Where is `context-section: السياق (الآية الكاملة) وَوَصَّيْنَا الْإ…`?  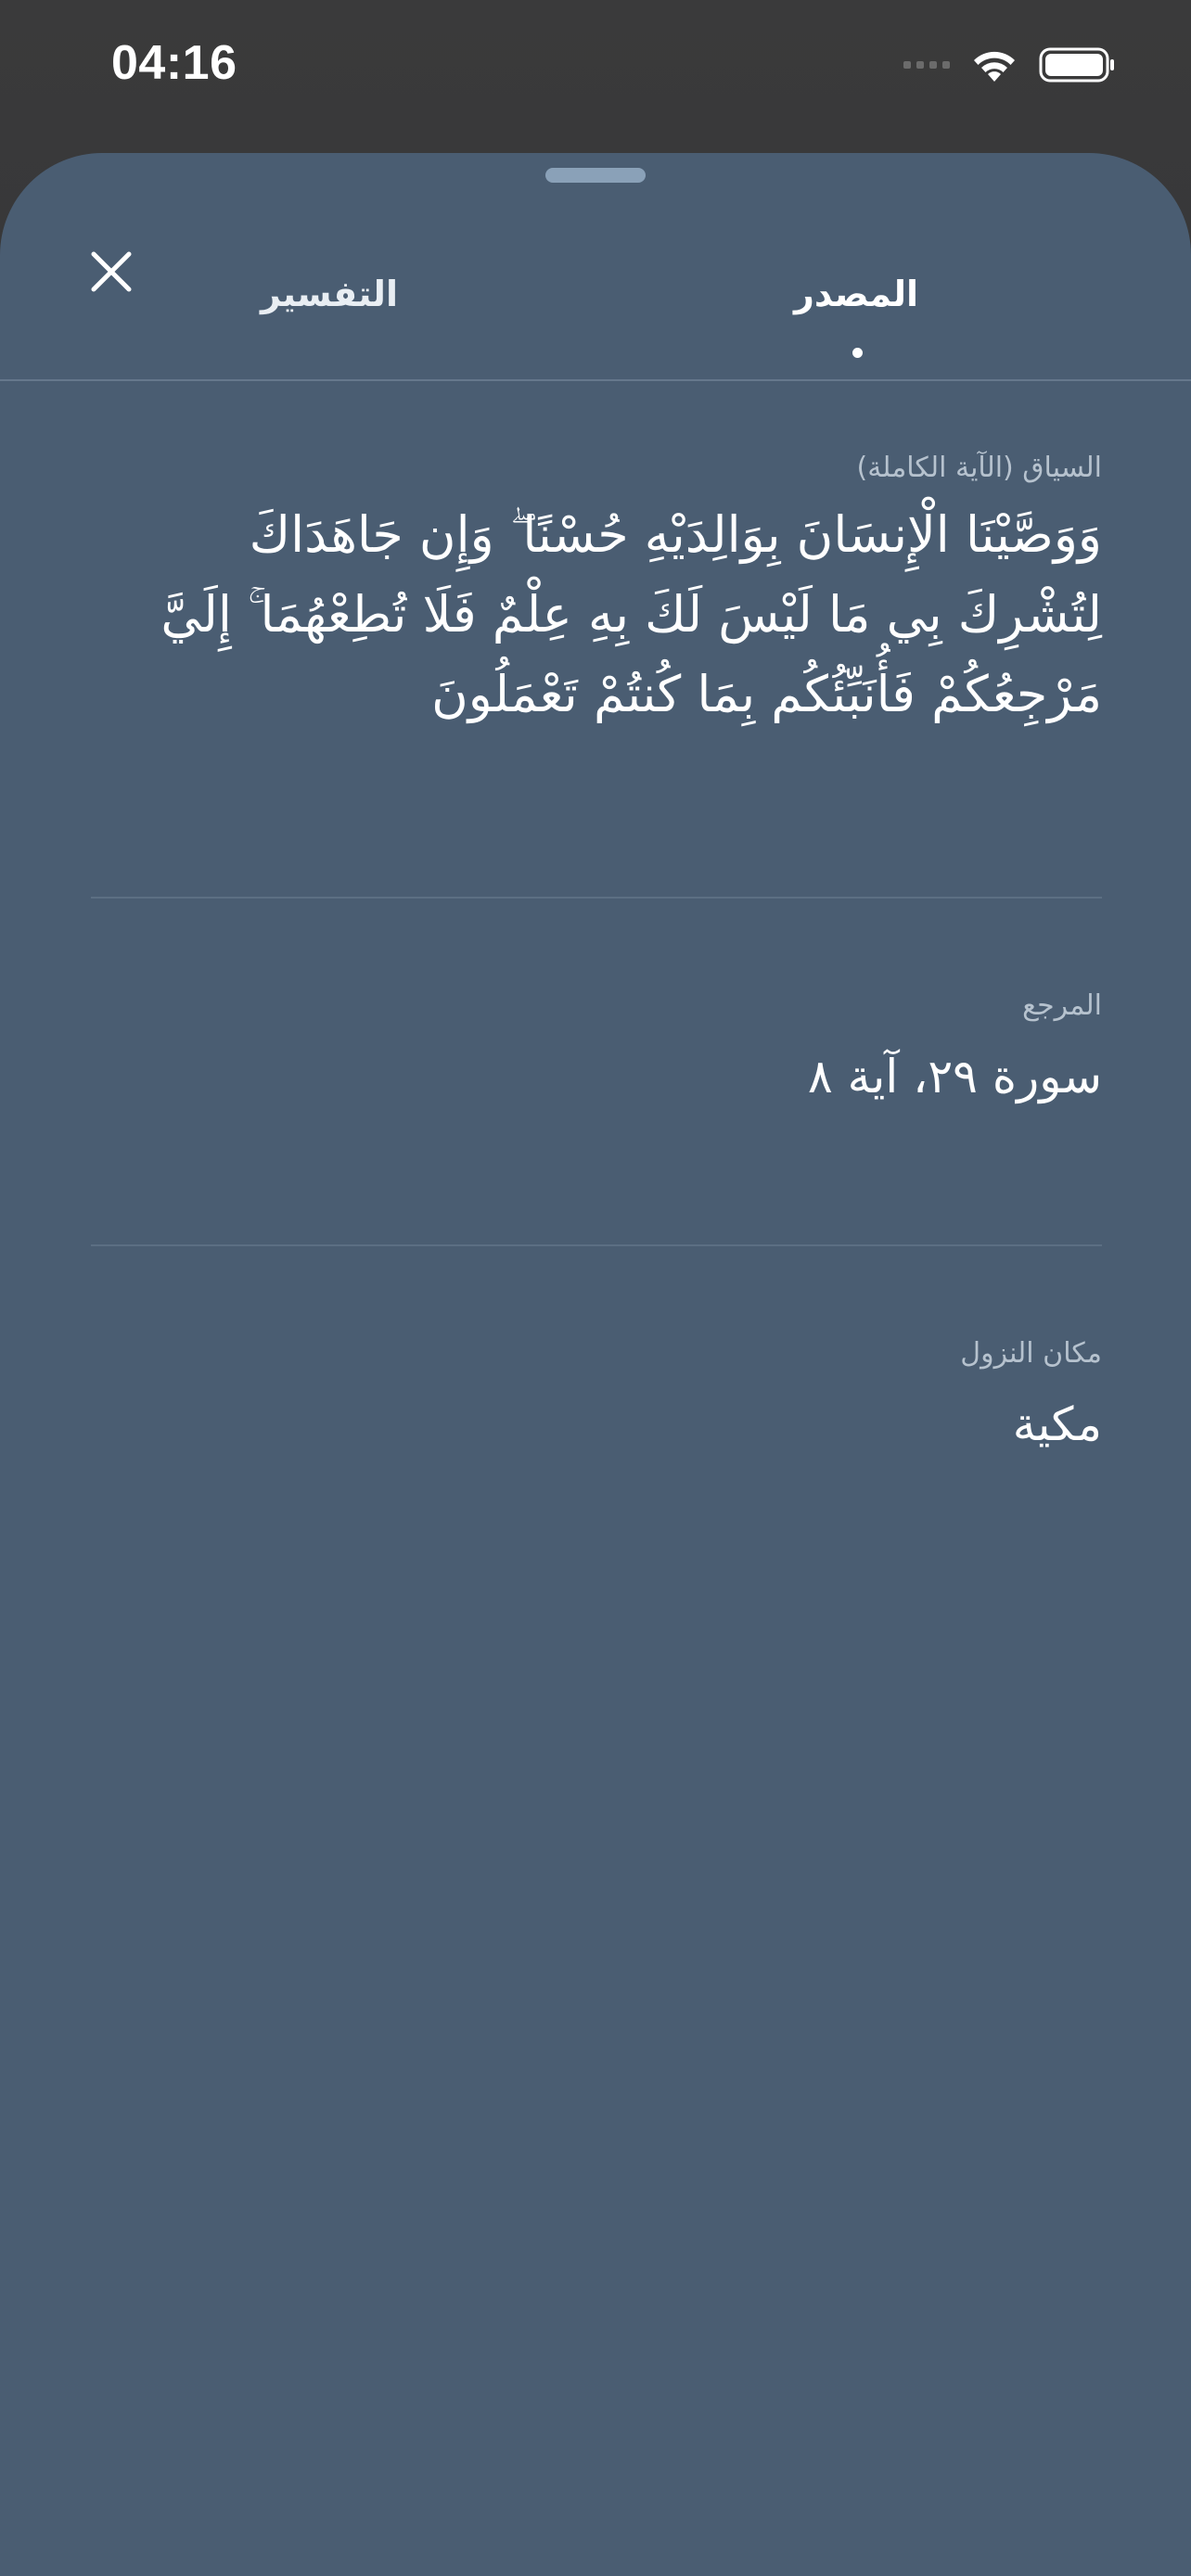
context-section: السياق (الآية الكاملة) وَوَصَّيْنَا الْإ… is located at coordinates (597, 593).